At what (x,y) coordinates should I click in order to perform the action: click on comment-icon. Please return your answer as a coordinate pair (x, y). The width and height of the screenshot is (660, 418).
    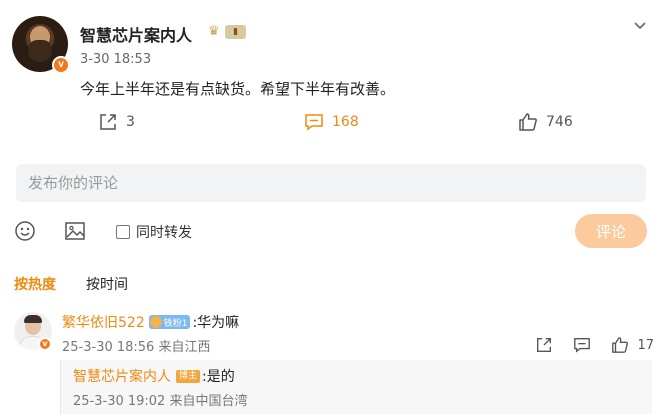
    Looking at the image, I should click on (314, 122).